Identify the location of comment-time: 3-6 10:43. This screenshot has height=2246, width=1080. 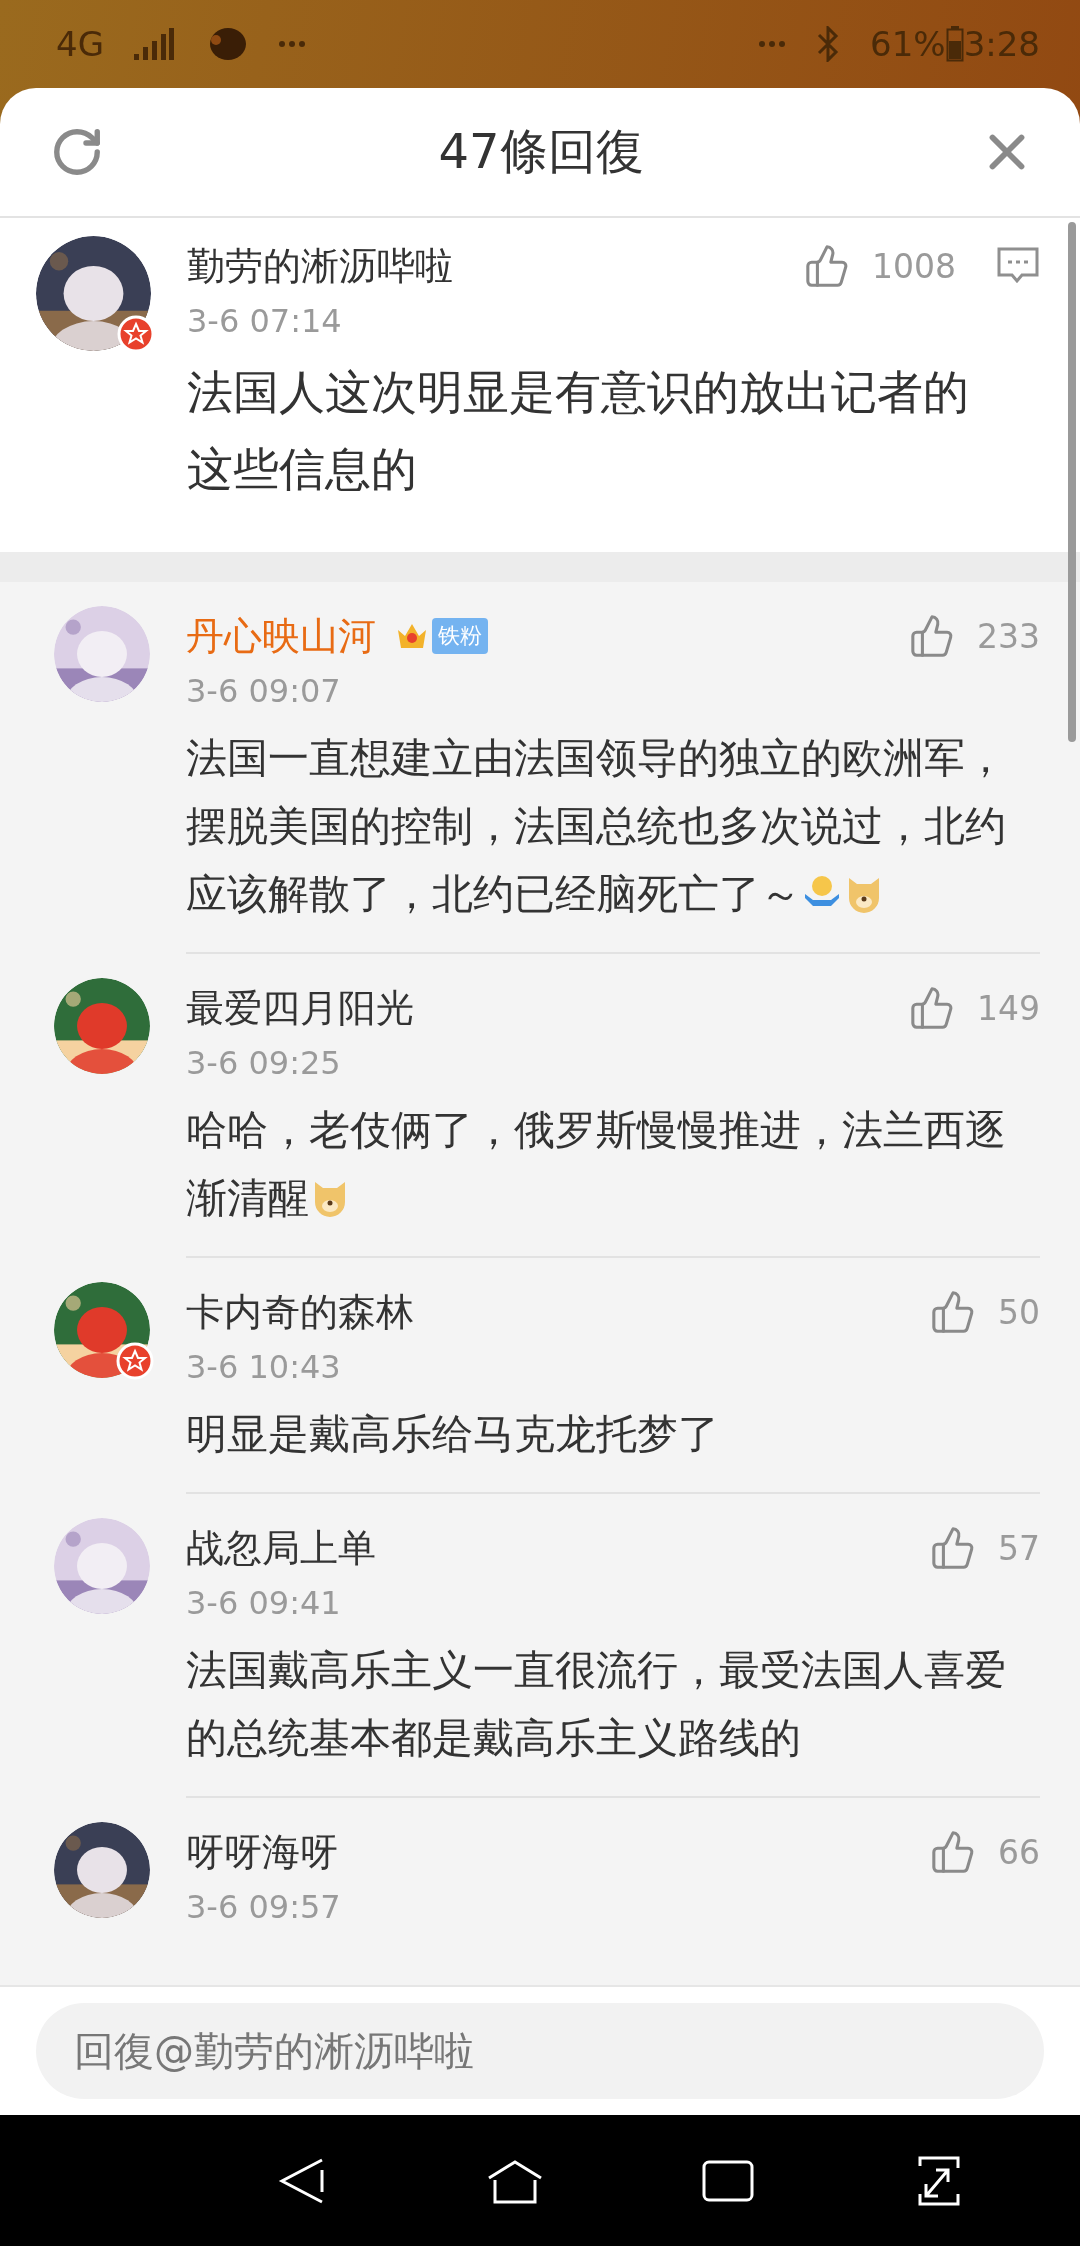
(264, 1367).